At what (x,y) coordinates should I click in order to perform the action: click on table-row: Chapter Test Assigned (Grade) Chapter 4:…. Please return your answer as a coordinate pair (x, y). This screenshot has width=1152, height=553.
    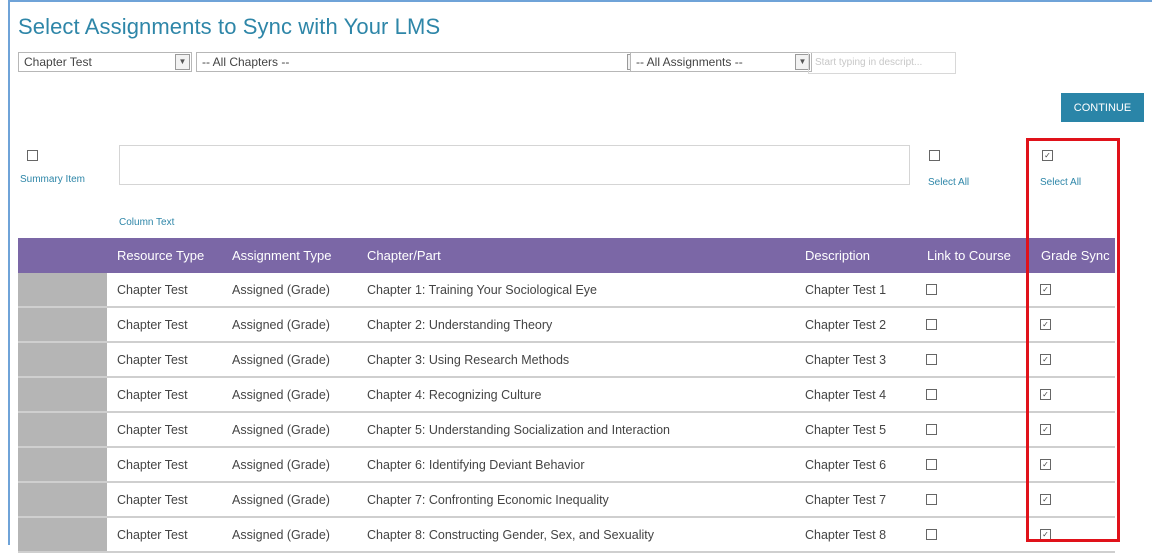
    Looking at the image, I should click on (566, 395).